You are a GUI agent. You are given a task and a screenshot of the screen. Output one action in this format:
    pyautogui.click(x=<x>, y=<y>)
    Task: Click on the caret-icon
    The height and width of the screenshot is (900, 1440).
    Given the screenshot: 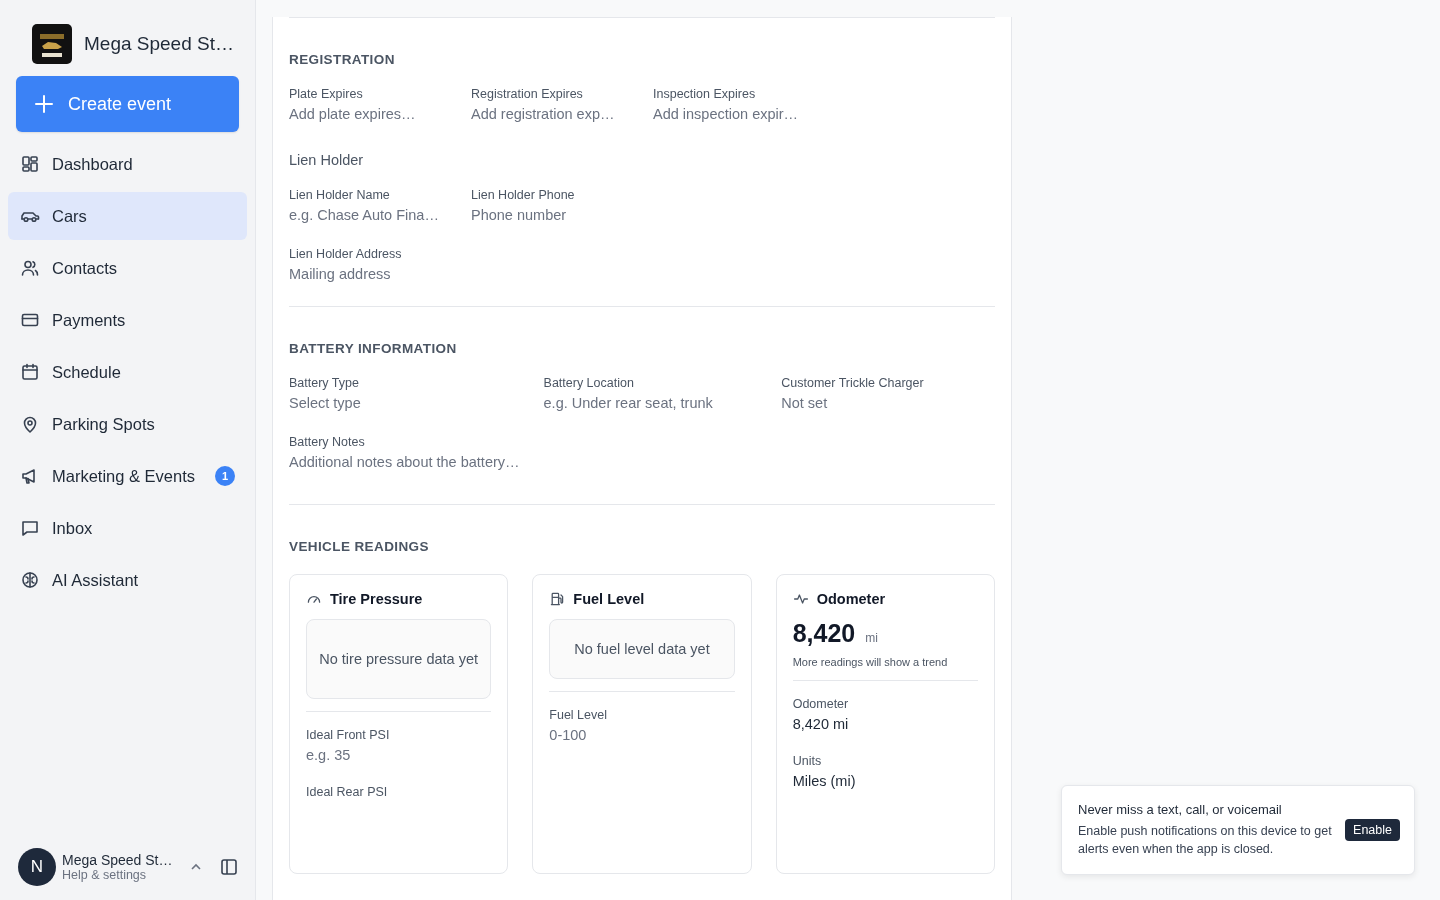 What is the action you would take?
    pyautogui.click(x=196, y=867)
    